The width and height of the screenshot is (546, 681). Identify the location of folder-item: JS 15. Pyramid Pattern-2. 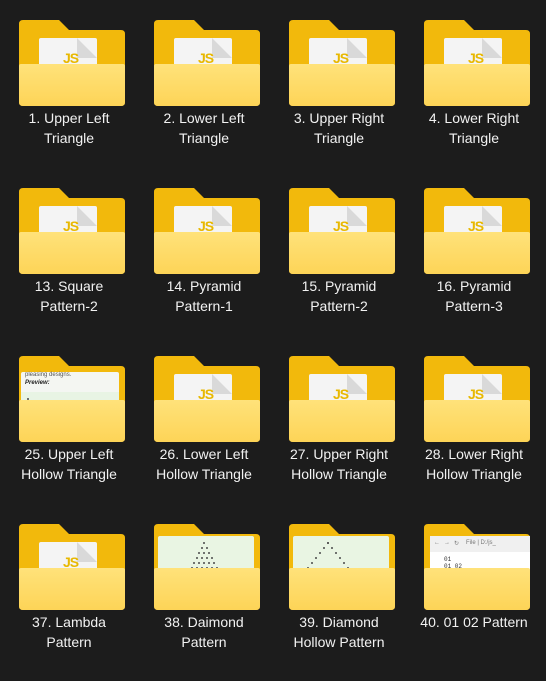
(339, 250).